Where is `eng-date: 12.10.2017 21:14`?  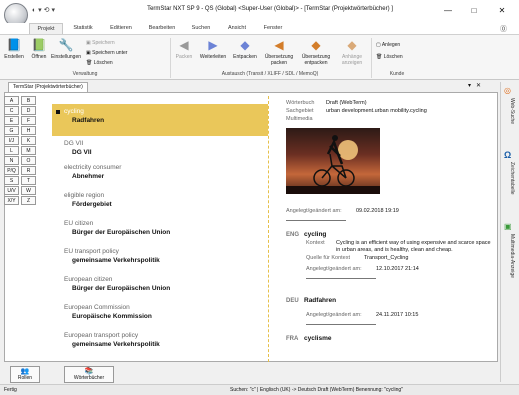
eng-date: 12.10.2017 21:14 is located at coordinates (397, 269).